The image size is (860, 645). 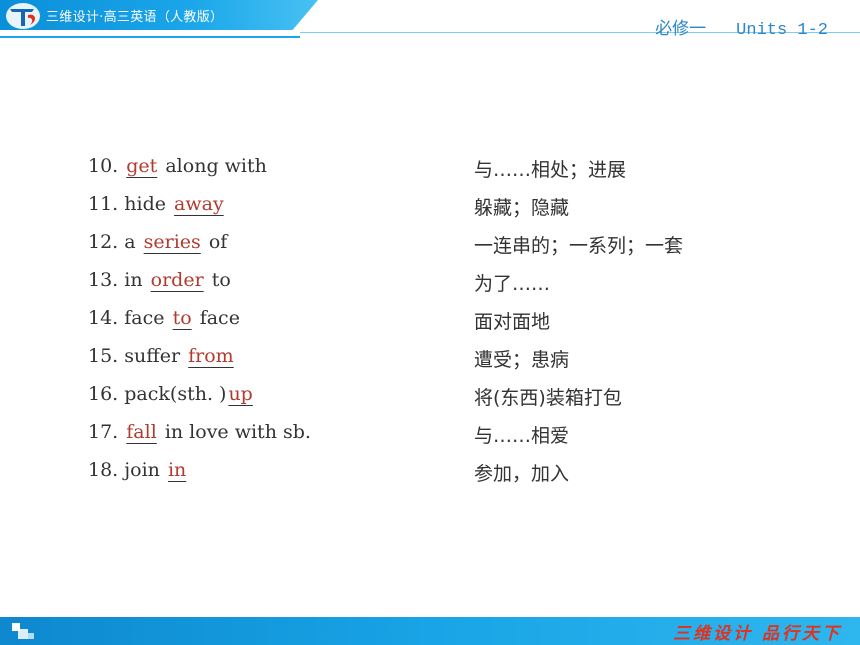 I want to click on footer-bar: 三维设计 品行天下, so click(x=430, y=631).